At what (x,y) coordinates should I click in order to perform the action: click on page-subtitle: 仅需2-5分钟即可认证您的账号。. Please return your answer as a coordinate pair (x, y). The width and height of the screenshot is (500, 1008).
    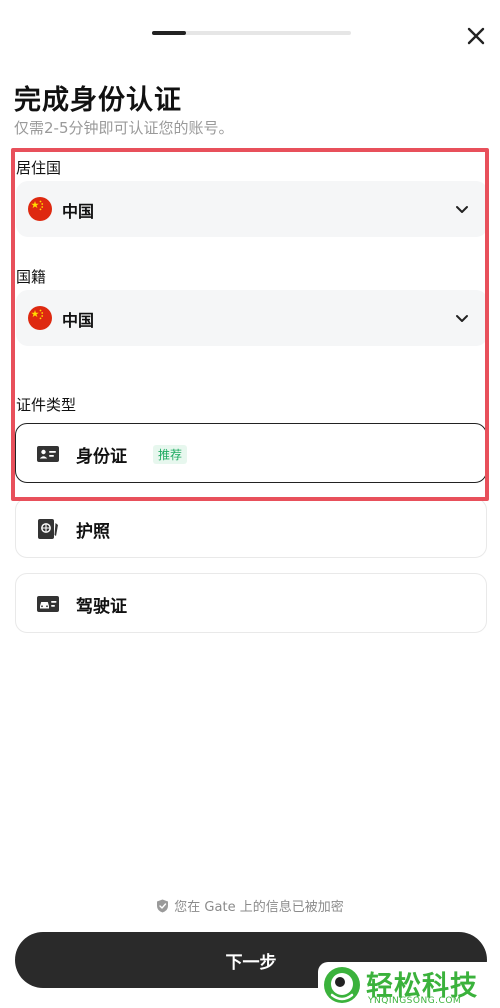
    Looking at the image, I should click on (124, 128).